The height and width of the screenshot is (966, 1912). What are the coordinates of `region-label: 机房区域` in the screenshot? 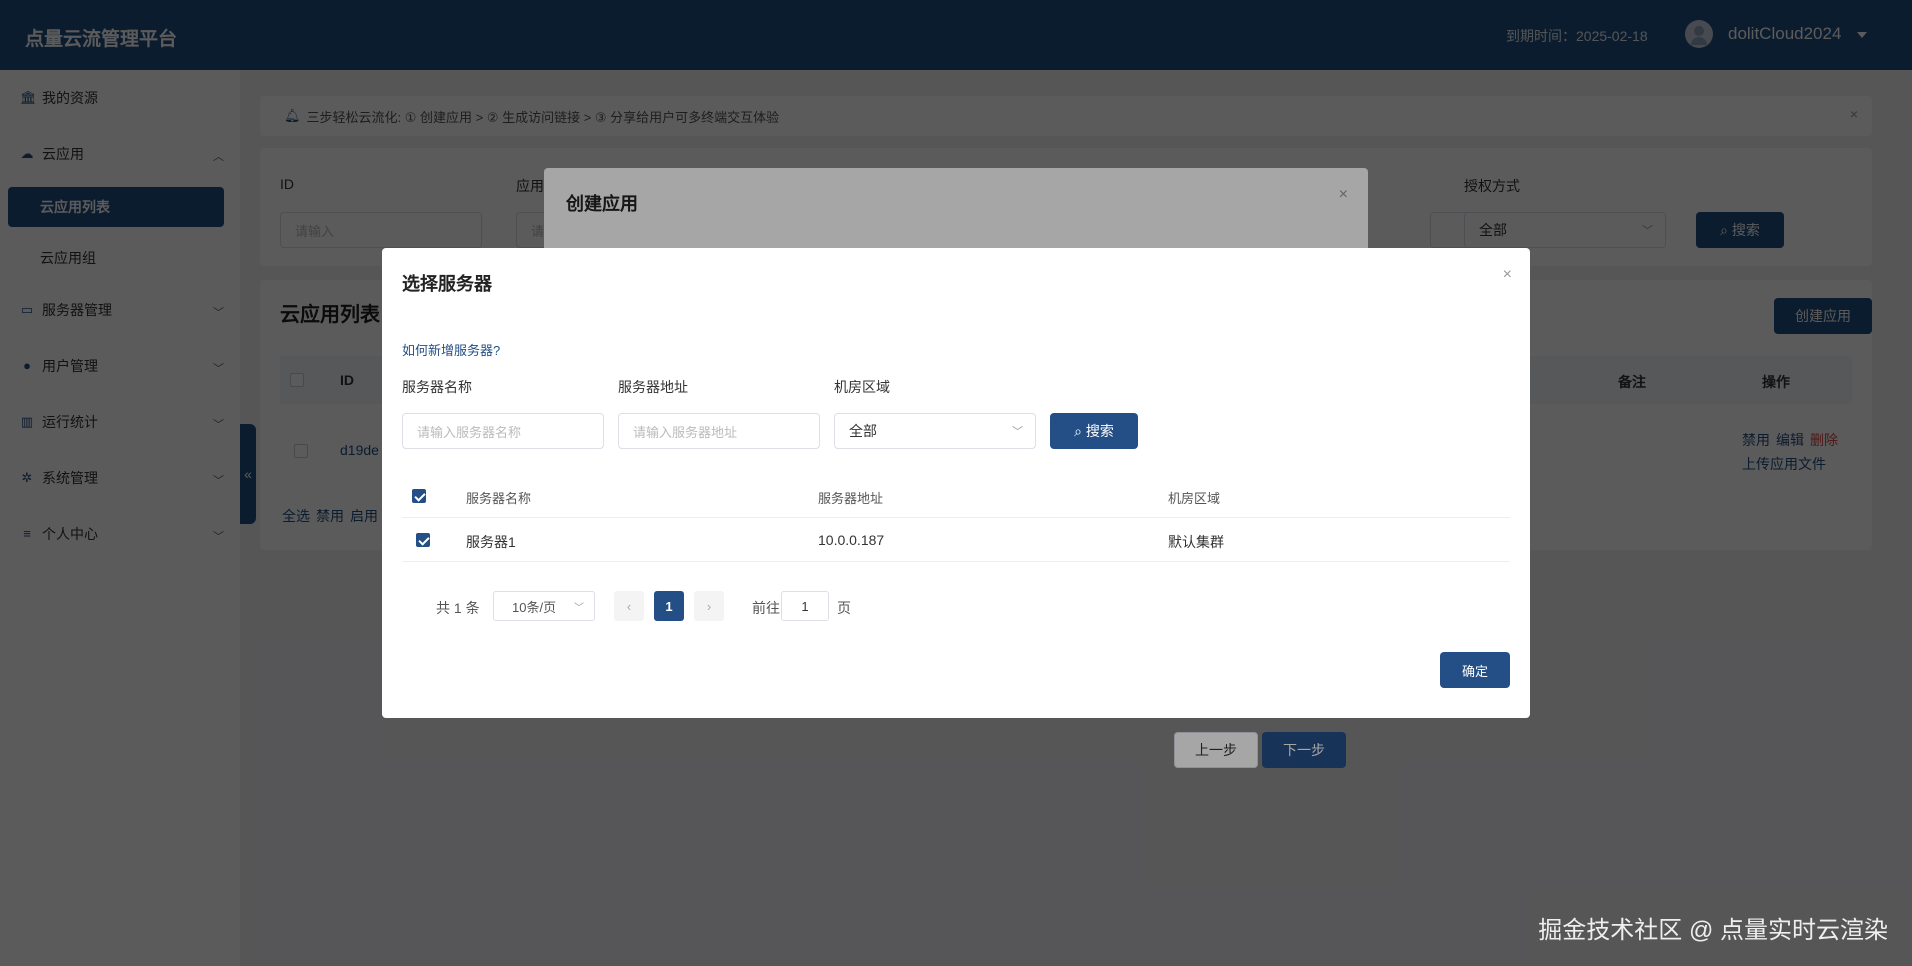 It's located at (862, 387).